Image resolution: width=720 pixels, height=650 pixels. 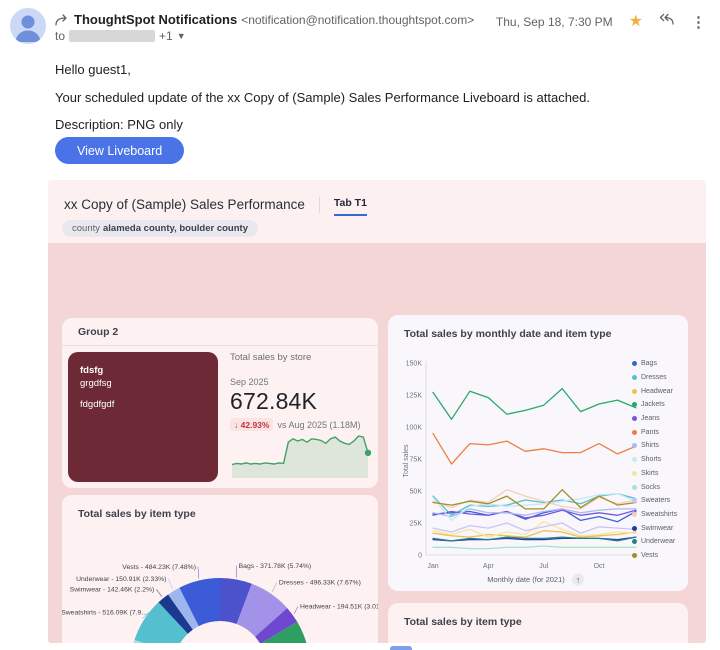 I want to click on legend-item: Socks, so click(x=657, y=487).